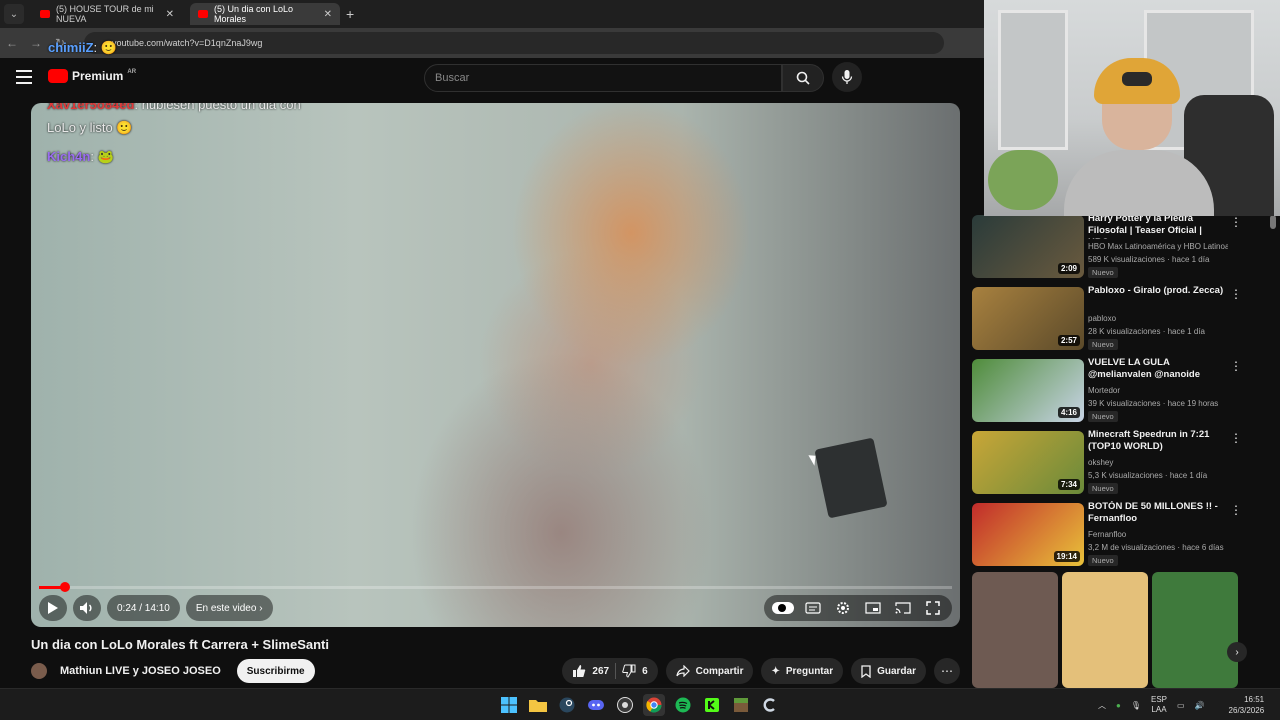 This screenshot has width=1280, height=720. What do you see at coordinates (350, 14) in the screenshot?
I see `new-tab-button: +` at bounding box center [350, 14].